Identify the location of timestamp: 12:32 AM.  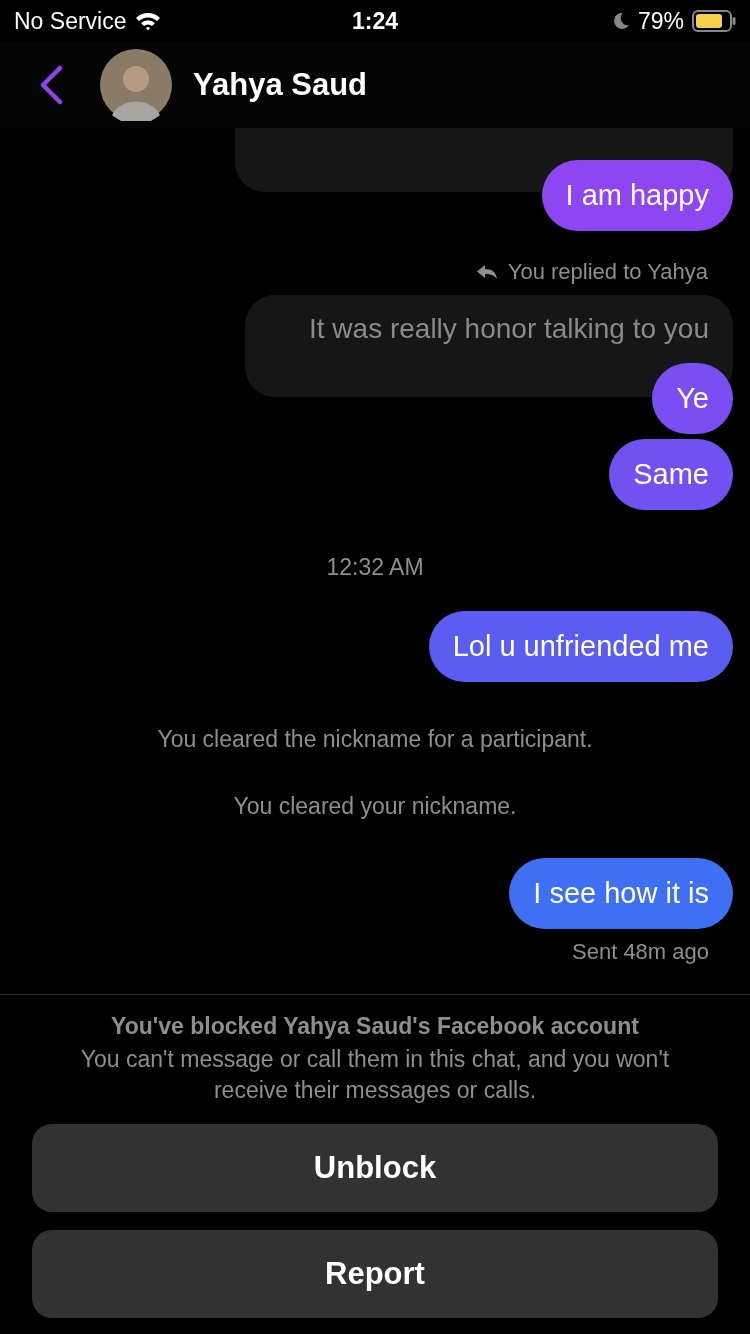
(375, 567).